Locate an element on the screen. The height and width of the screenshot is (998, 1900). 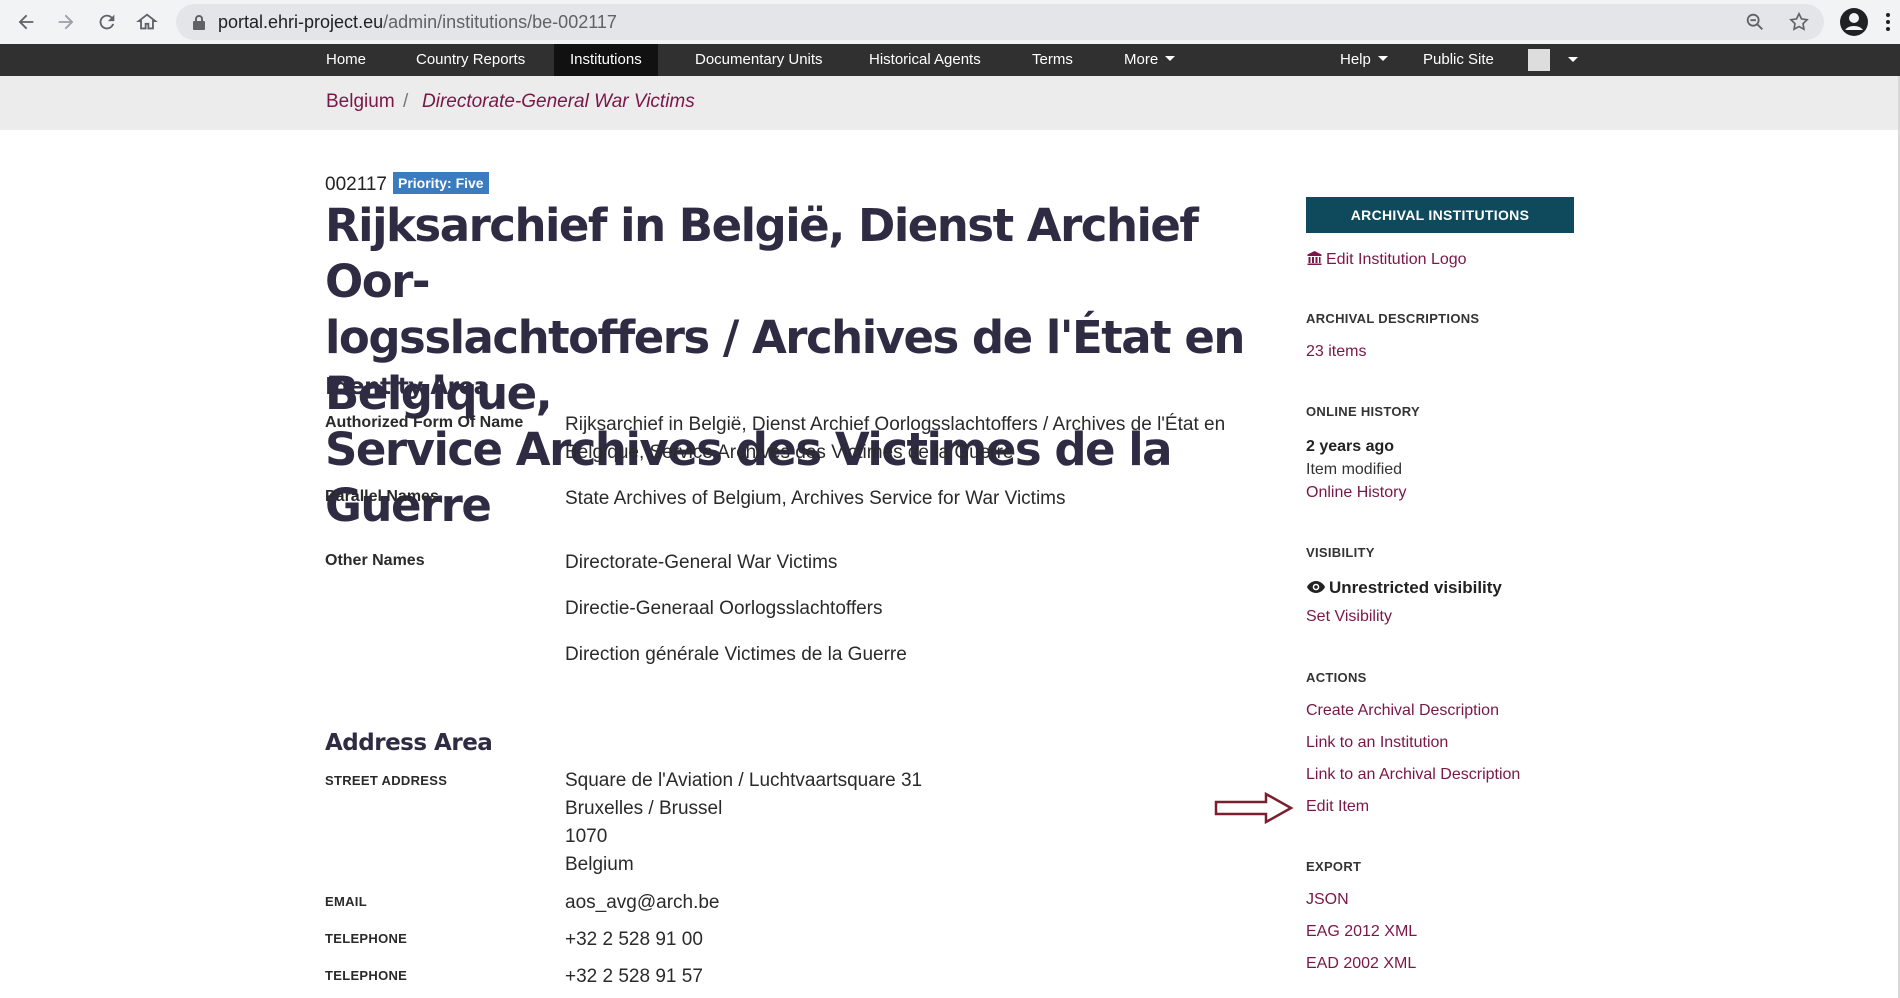
nav-public-site: Public Site is located at coordinates (1458, 60).